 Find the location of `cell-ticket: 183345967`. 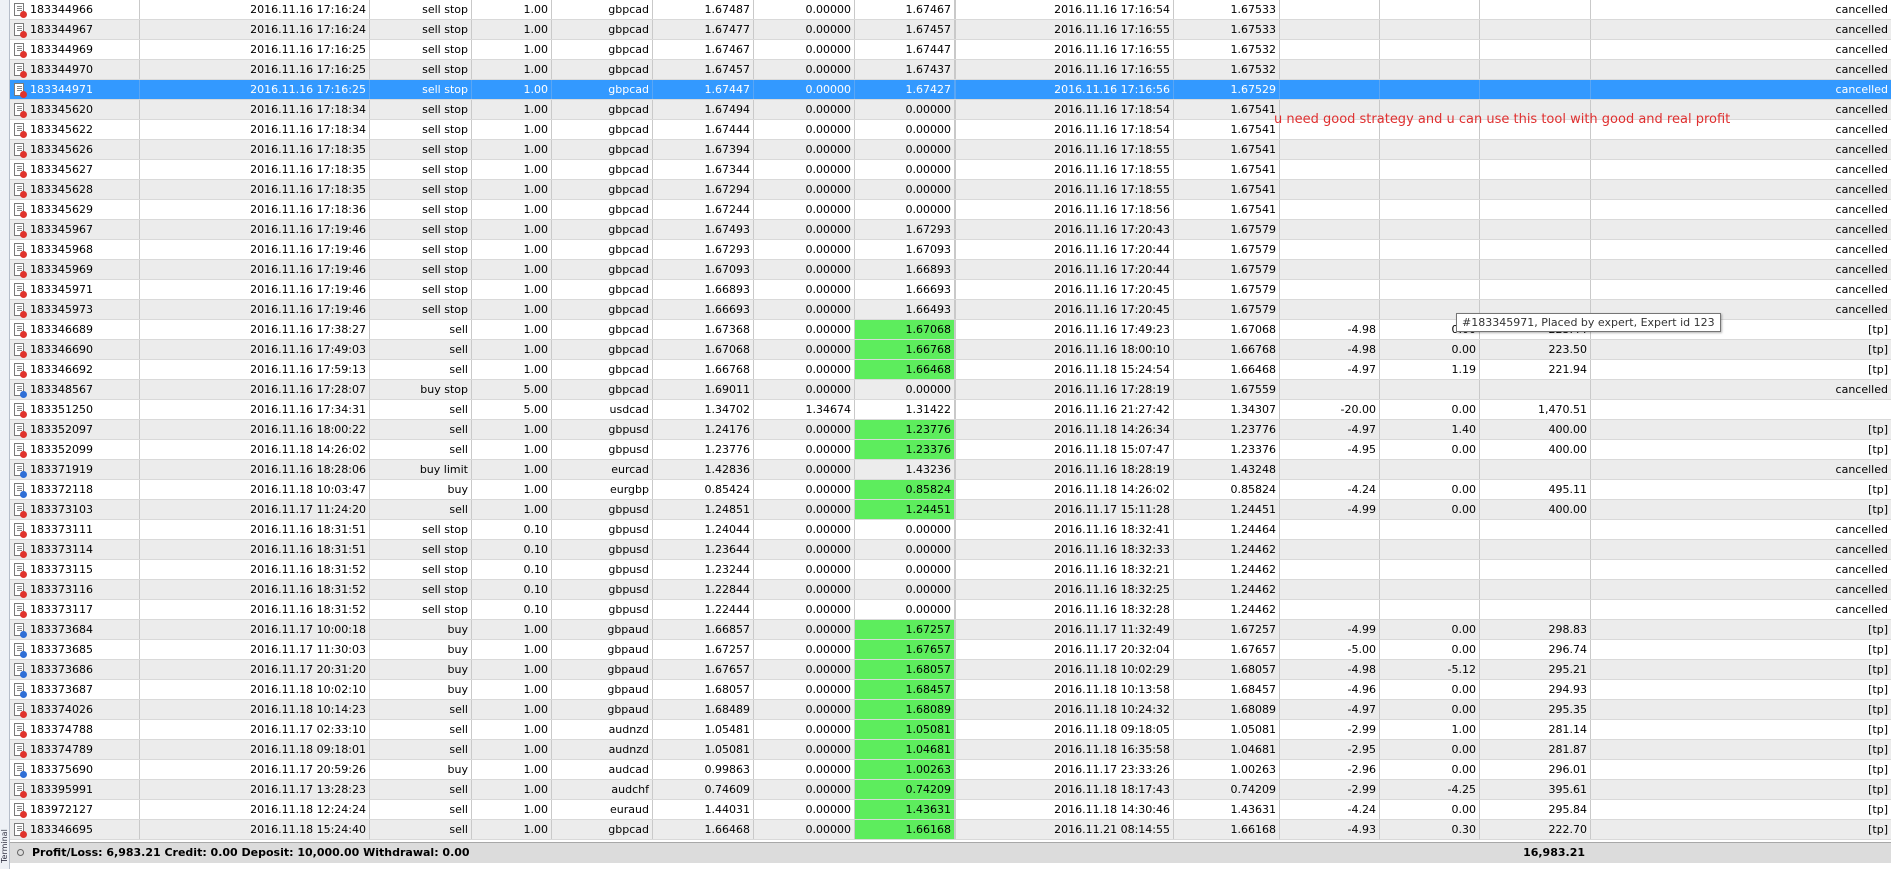

cell-ticket: 183345967 is located at coordinates (75, 229).